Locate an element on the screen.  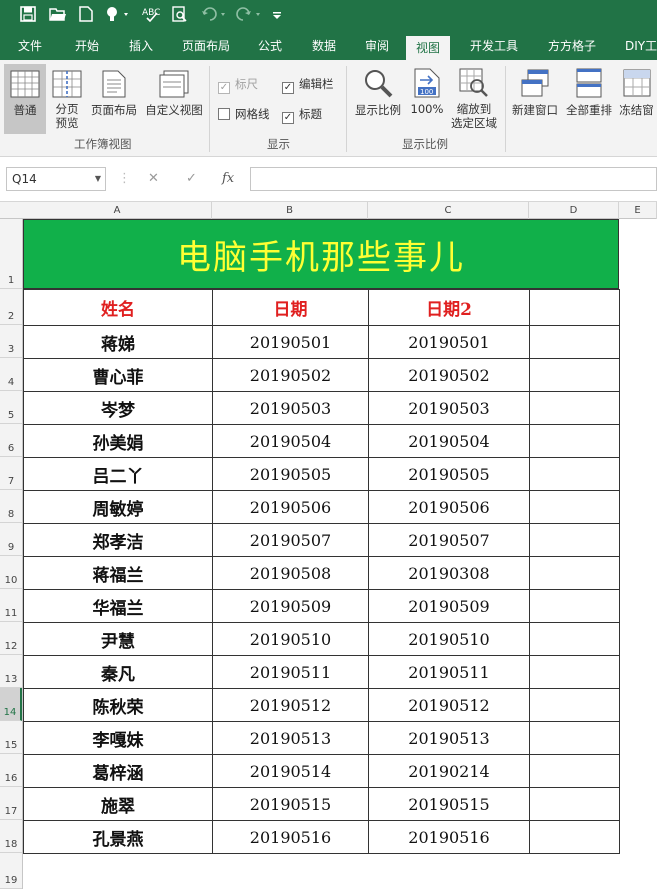
row-header: 15 is located at coordinates (11, 737).